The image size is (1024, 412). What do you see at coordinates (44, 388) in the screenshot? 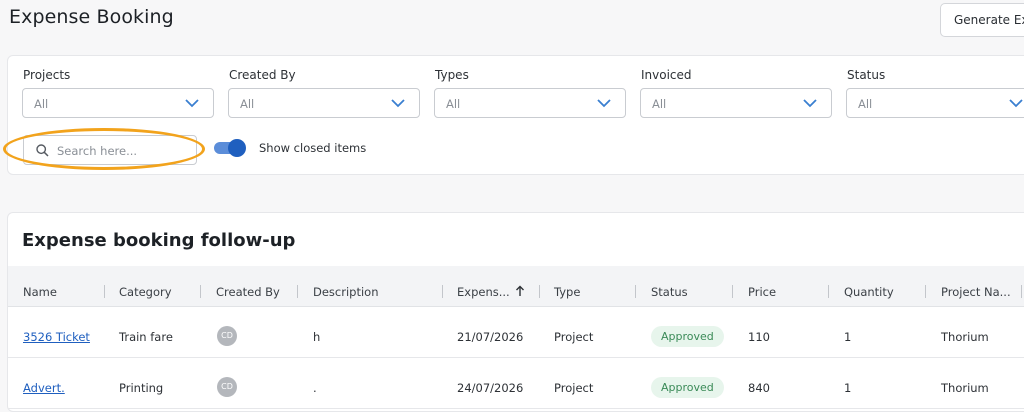
I see `expense-name-link: Advert.` at bounding box center [44, 388].